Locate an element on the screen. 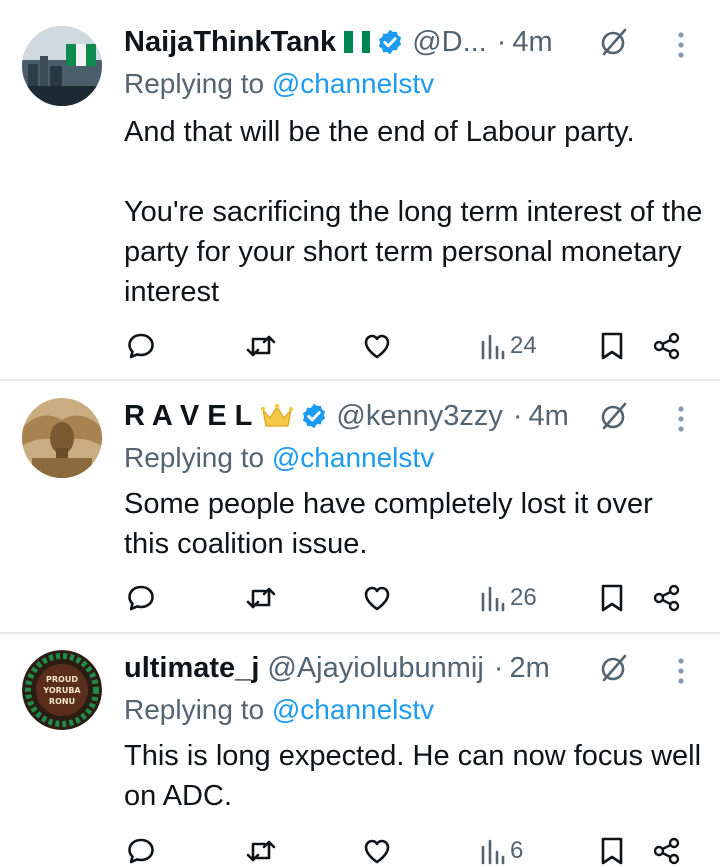 The width and height of the screenshot is (720, 867). display-name: NaijaThinkTank is located at coordinates (230, 42).